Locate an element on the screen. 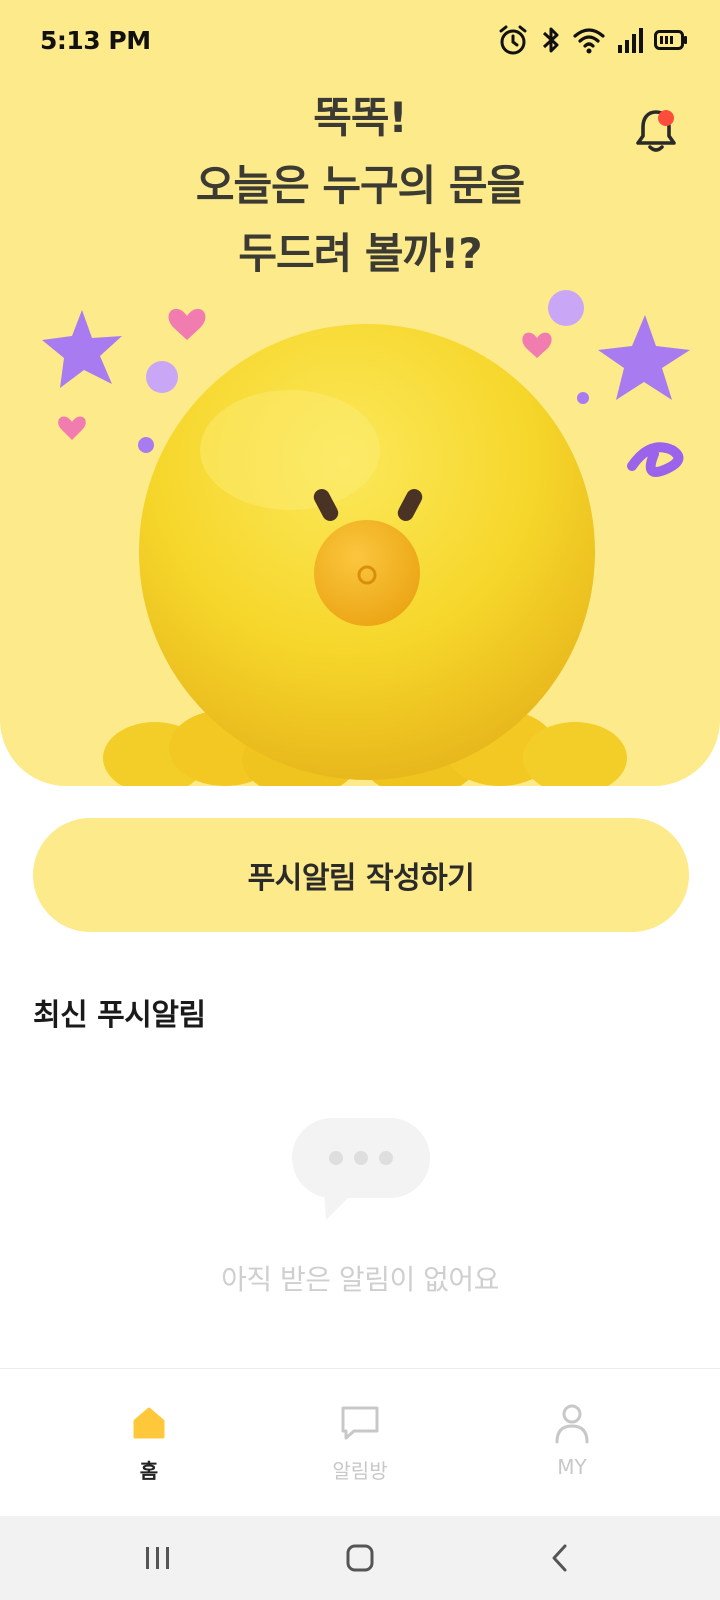 The width and height of the screenshot is (720, 1600). nav-home: 홈 is located at coordinates (149, 1441).